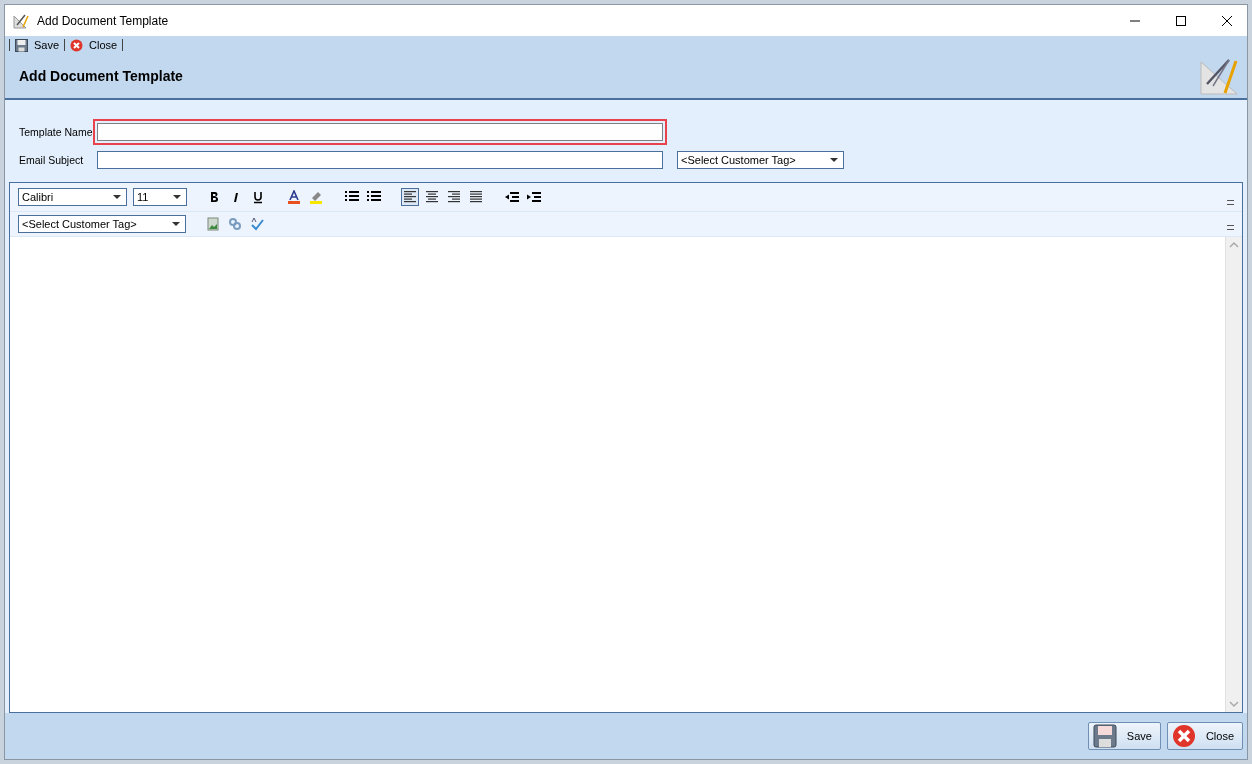  What do you see at coordinates (72, 197) in the screenshot?
I see `font-dropdown: Calibri` at bounding box center [72, 197].